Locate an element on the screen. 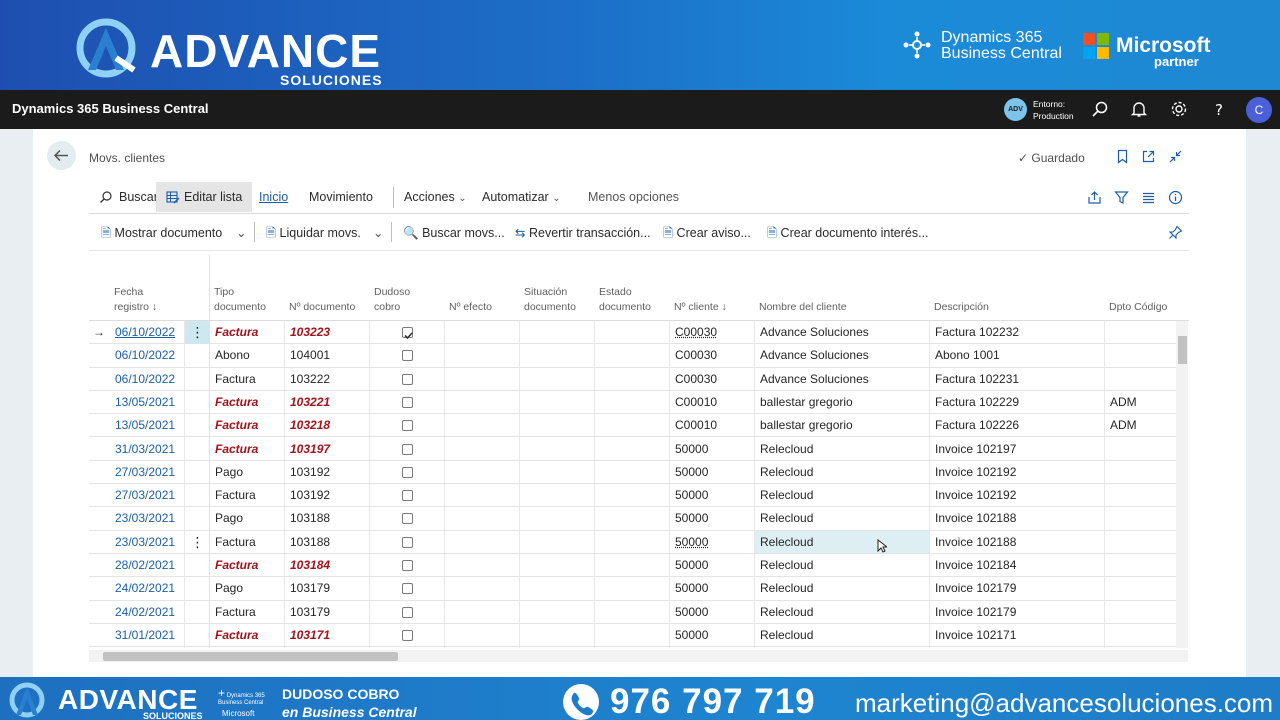 This screenshot has width=1280, height=720. bell-icon is located at coordinates (1139, 109).